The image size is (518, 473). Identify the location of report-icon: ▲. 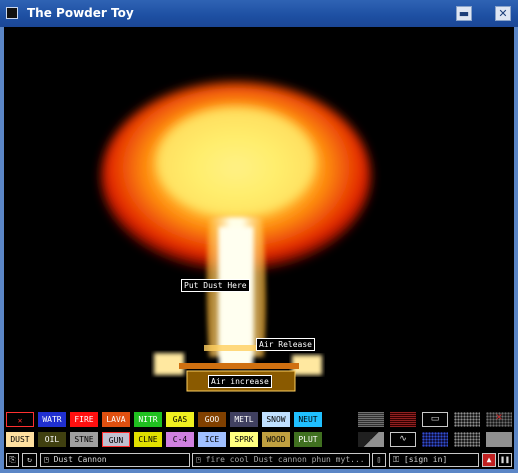
(489, 460).